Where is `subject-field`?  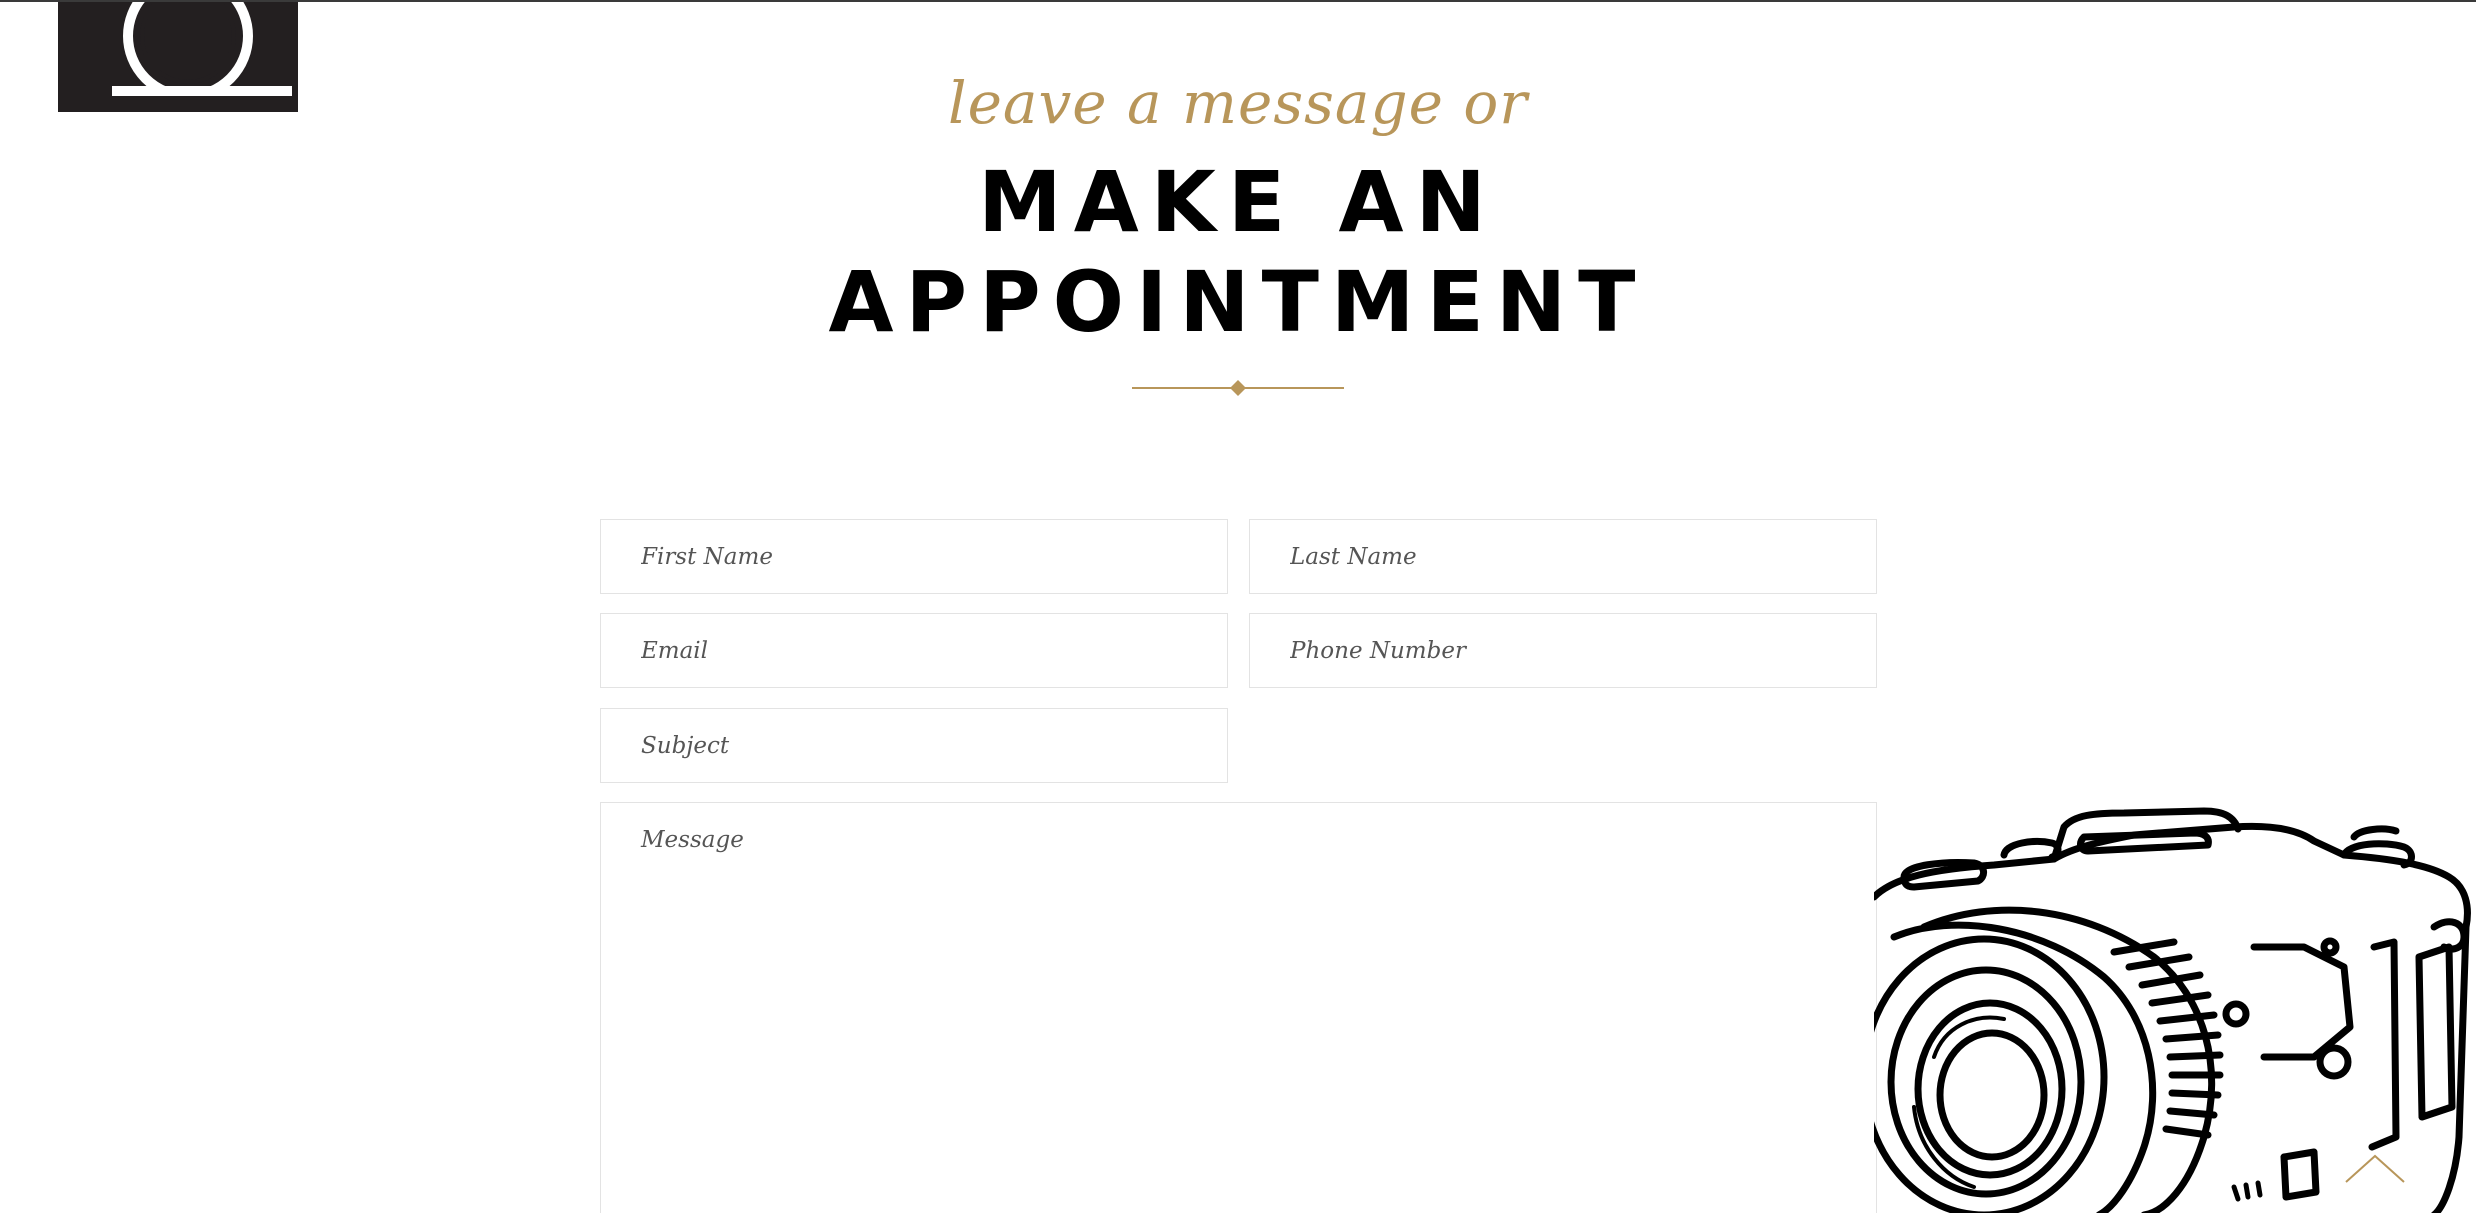 subject-field is located at coordinates (914, 745).